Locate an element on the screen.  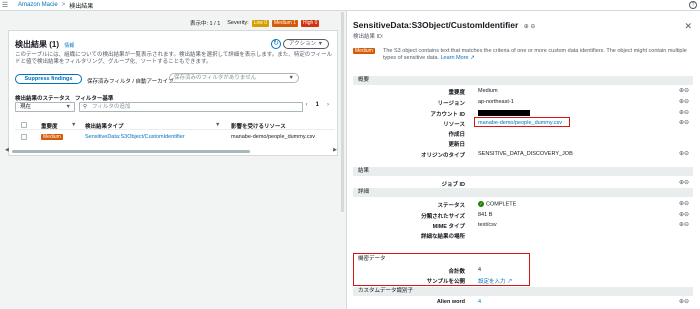
saved-filter-select: 保存済みのフィルタがありません ▼ is located at coordinates (234, 78).